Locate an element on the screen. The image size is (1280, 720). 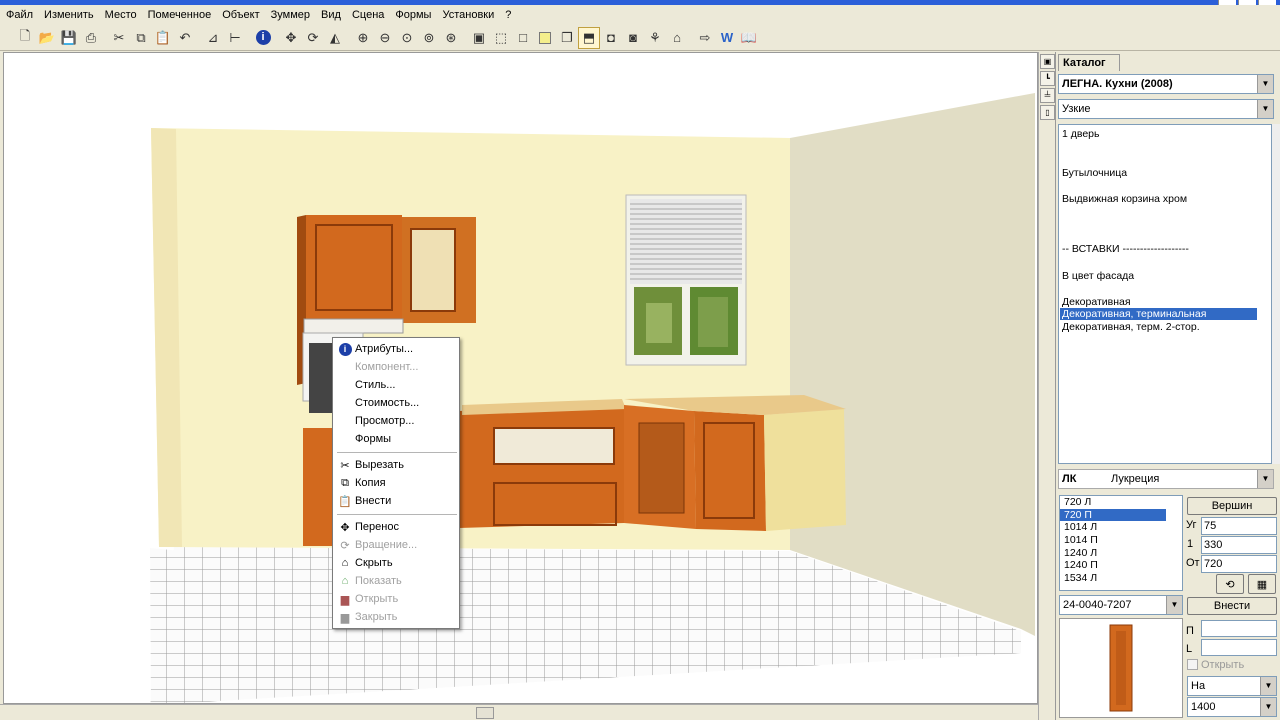
open-checkbox is located at coordinates (1192, 664).